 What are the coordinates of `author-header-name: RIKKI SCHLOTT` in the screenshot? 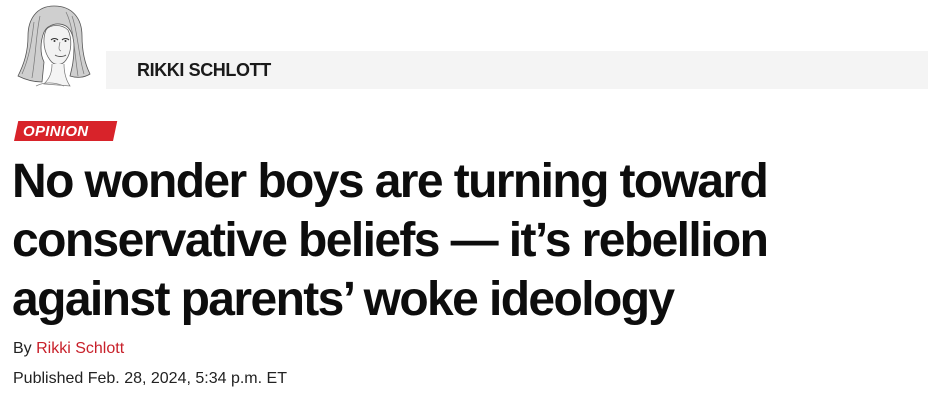 It's located at (204, 70).